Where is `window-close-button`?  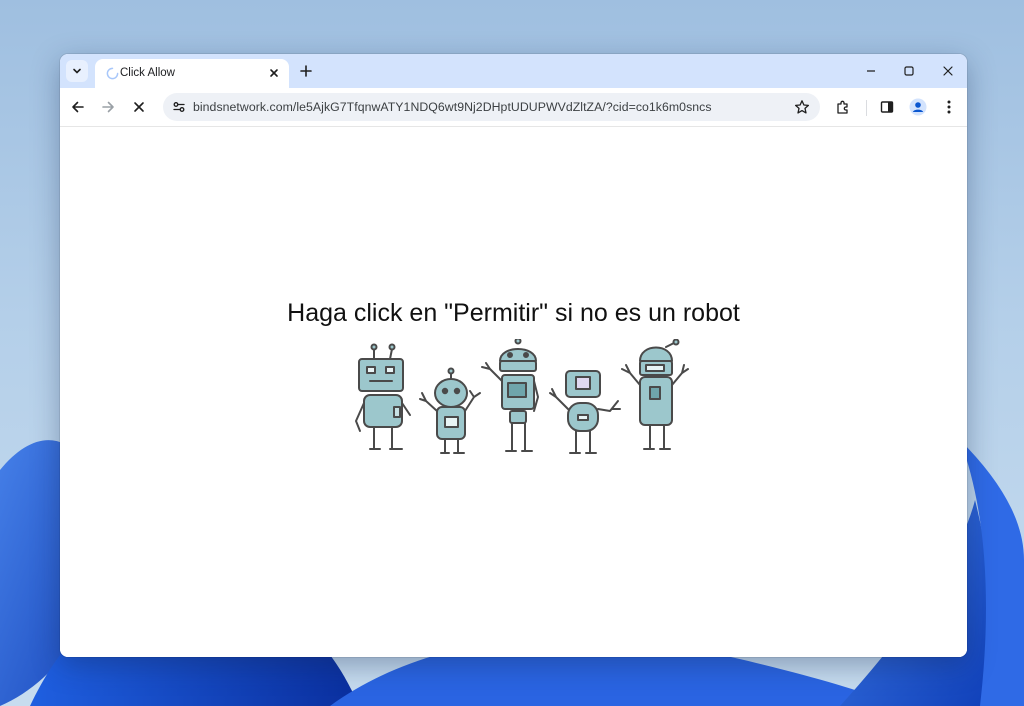
window-close-button is located at coordinates (948, 71).